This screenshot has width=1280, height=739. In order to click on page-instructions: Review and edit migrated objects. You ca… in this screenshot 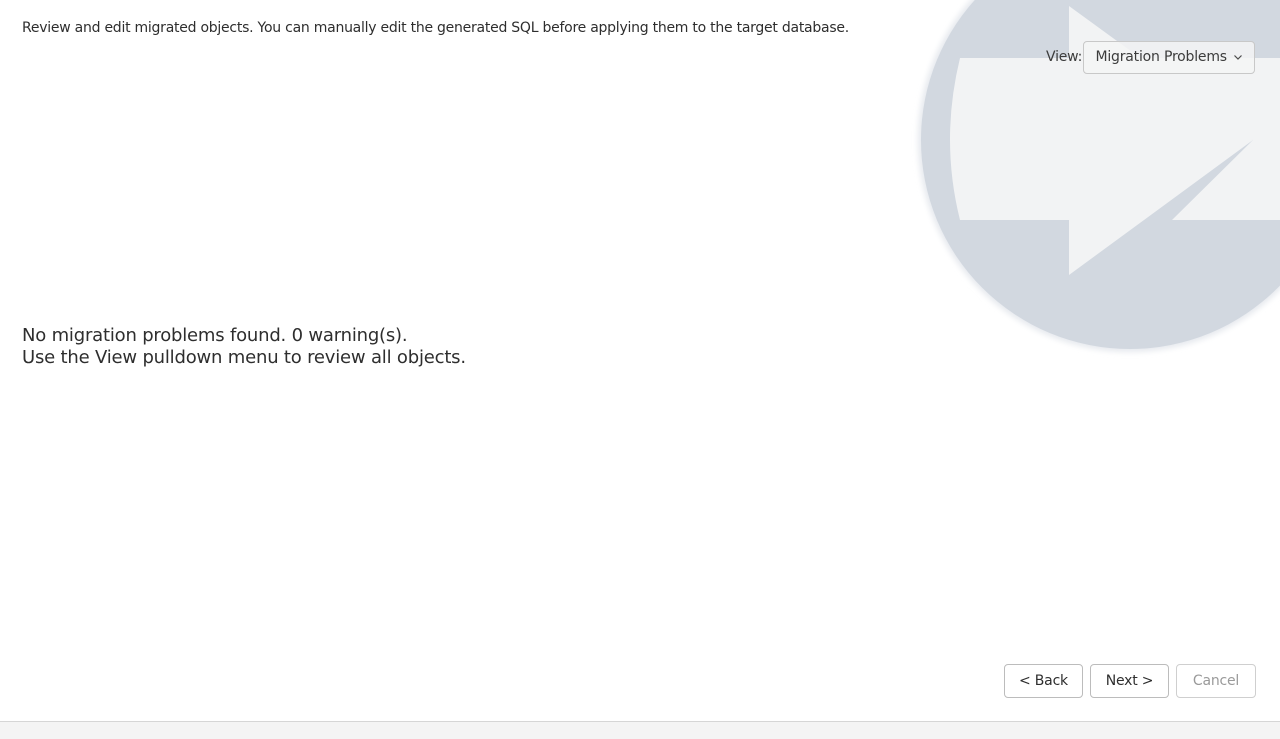, I will do `click(435, 28)`.